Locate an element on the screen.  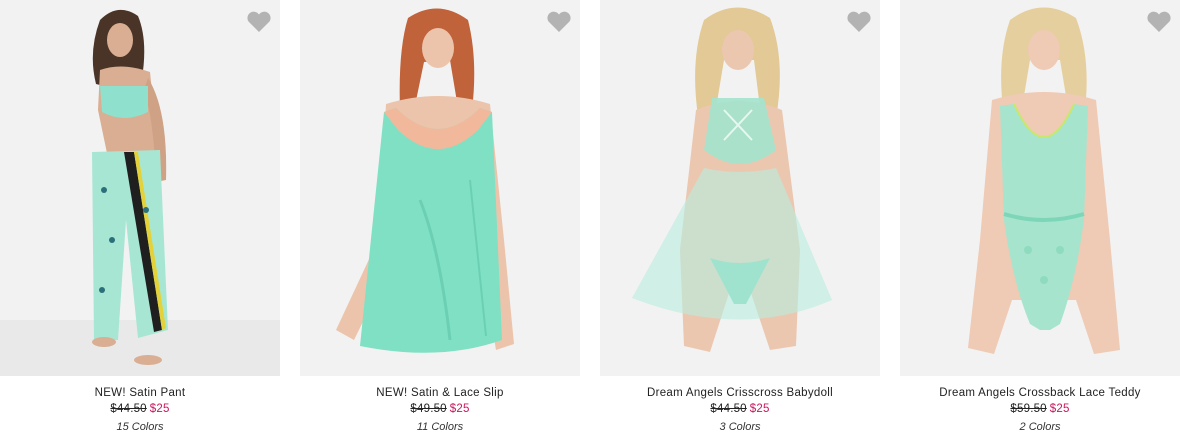
original-price: $59.50 is located at coordinates (1028, 409).